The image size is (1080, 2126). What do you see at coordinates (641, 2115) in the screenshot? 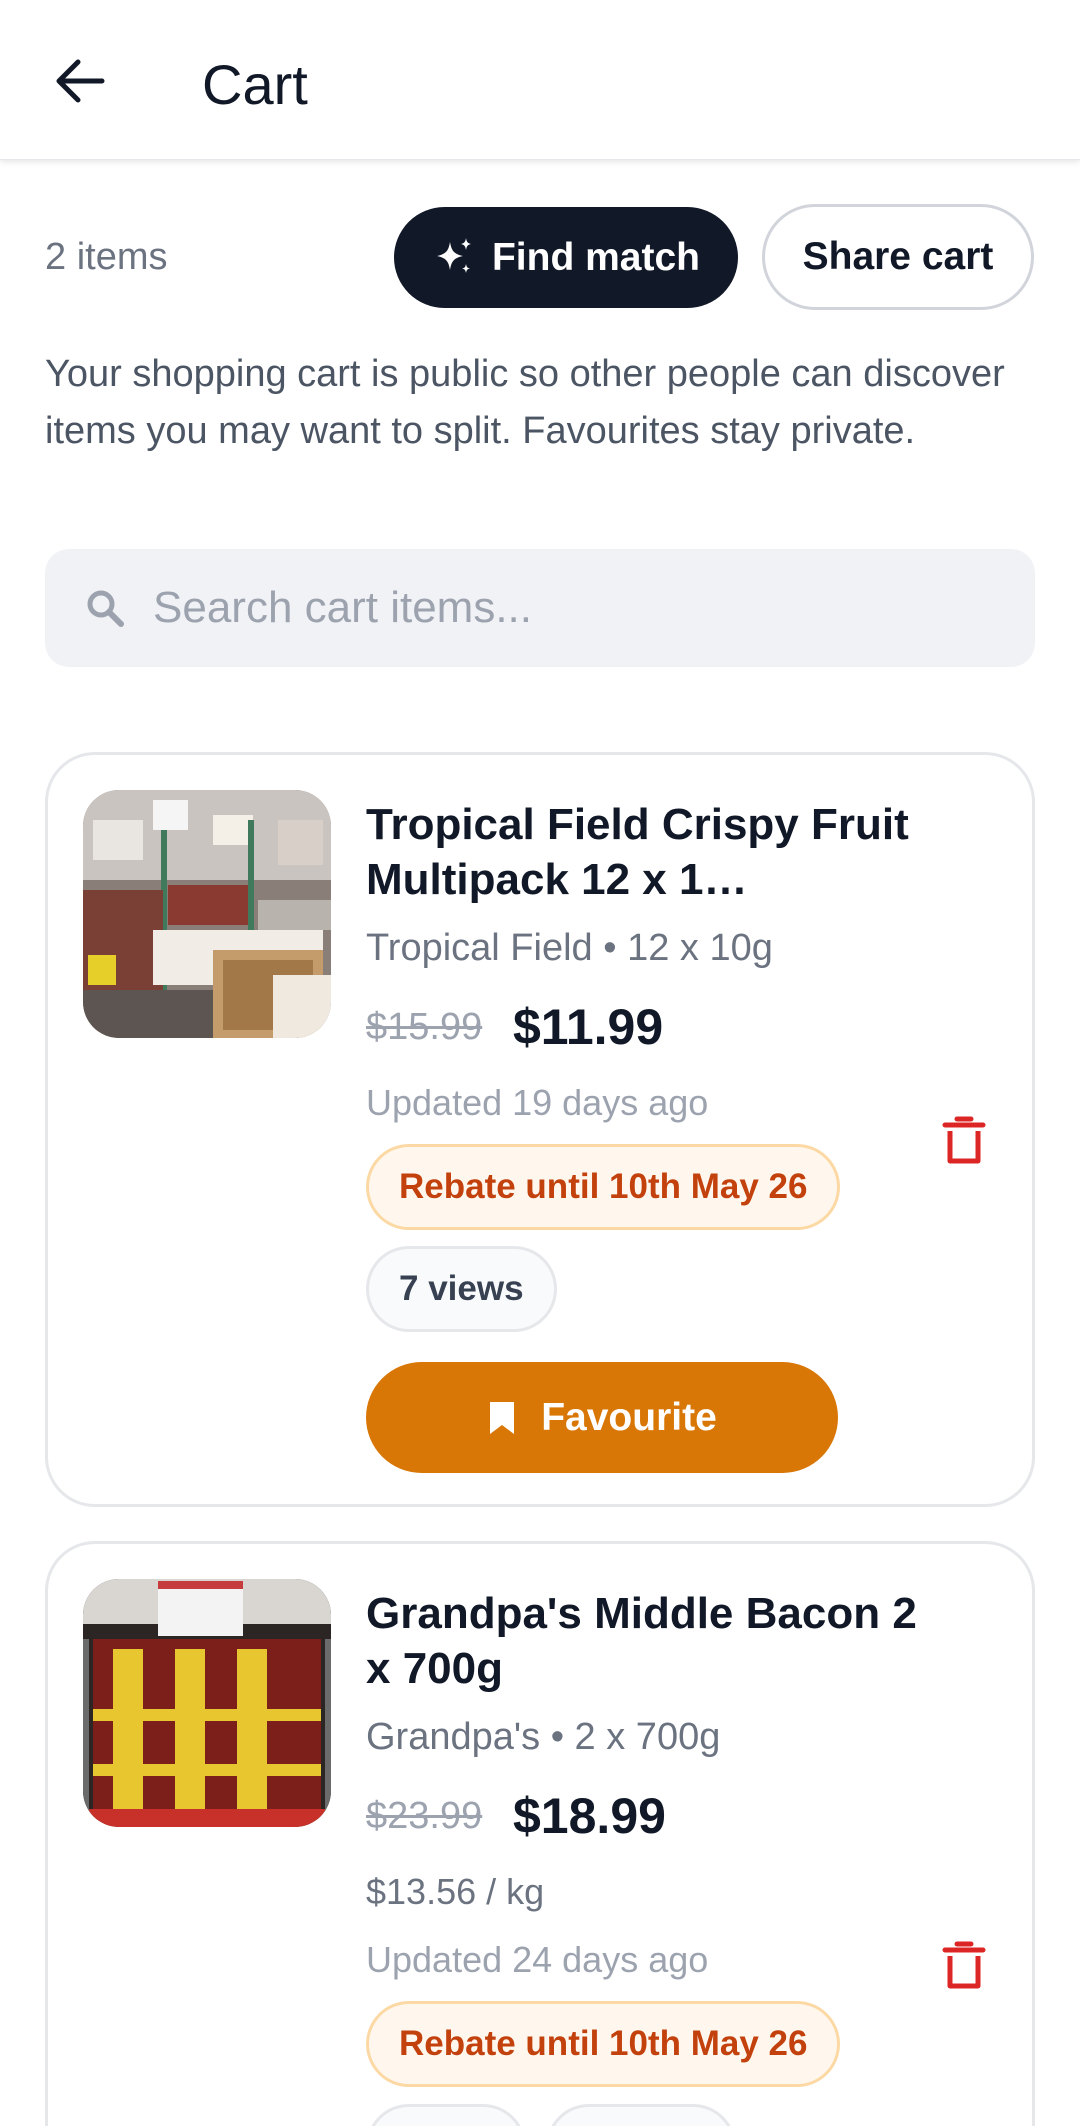
I see `info-badge` at bounding box center [641, 2115].